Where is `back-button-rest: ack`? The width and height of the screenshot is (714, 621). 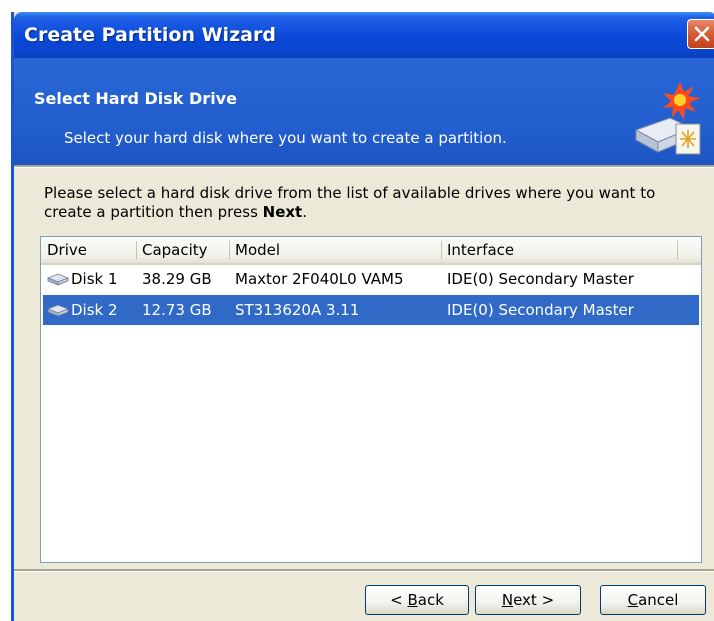 back-button-rest: ack is located at coordinates (430, 600).